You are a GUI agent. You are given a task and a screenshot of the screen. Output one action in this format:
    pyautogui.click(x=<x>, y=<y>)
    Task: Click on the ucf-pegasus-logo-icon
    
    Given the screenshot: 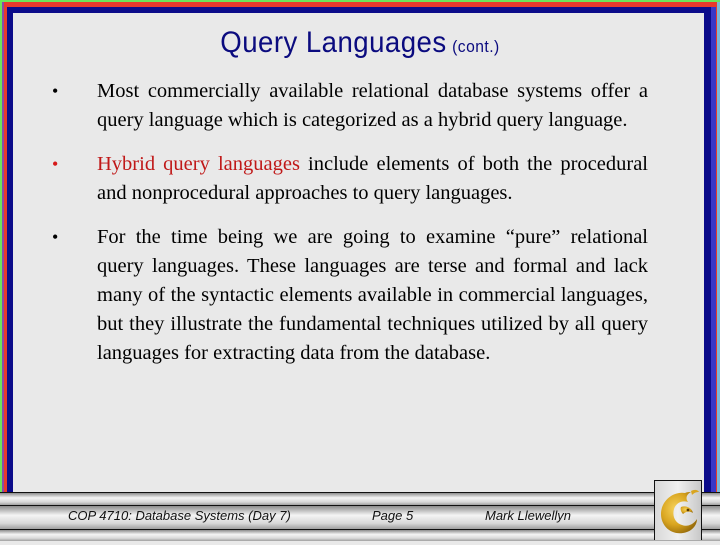 What is the action you would take?
    pyautogui.click(x=680, y=511)
    